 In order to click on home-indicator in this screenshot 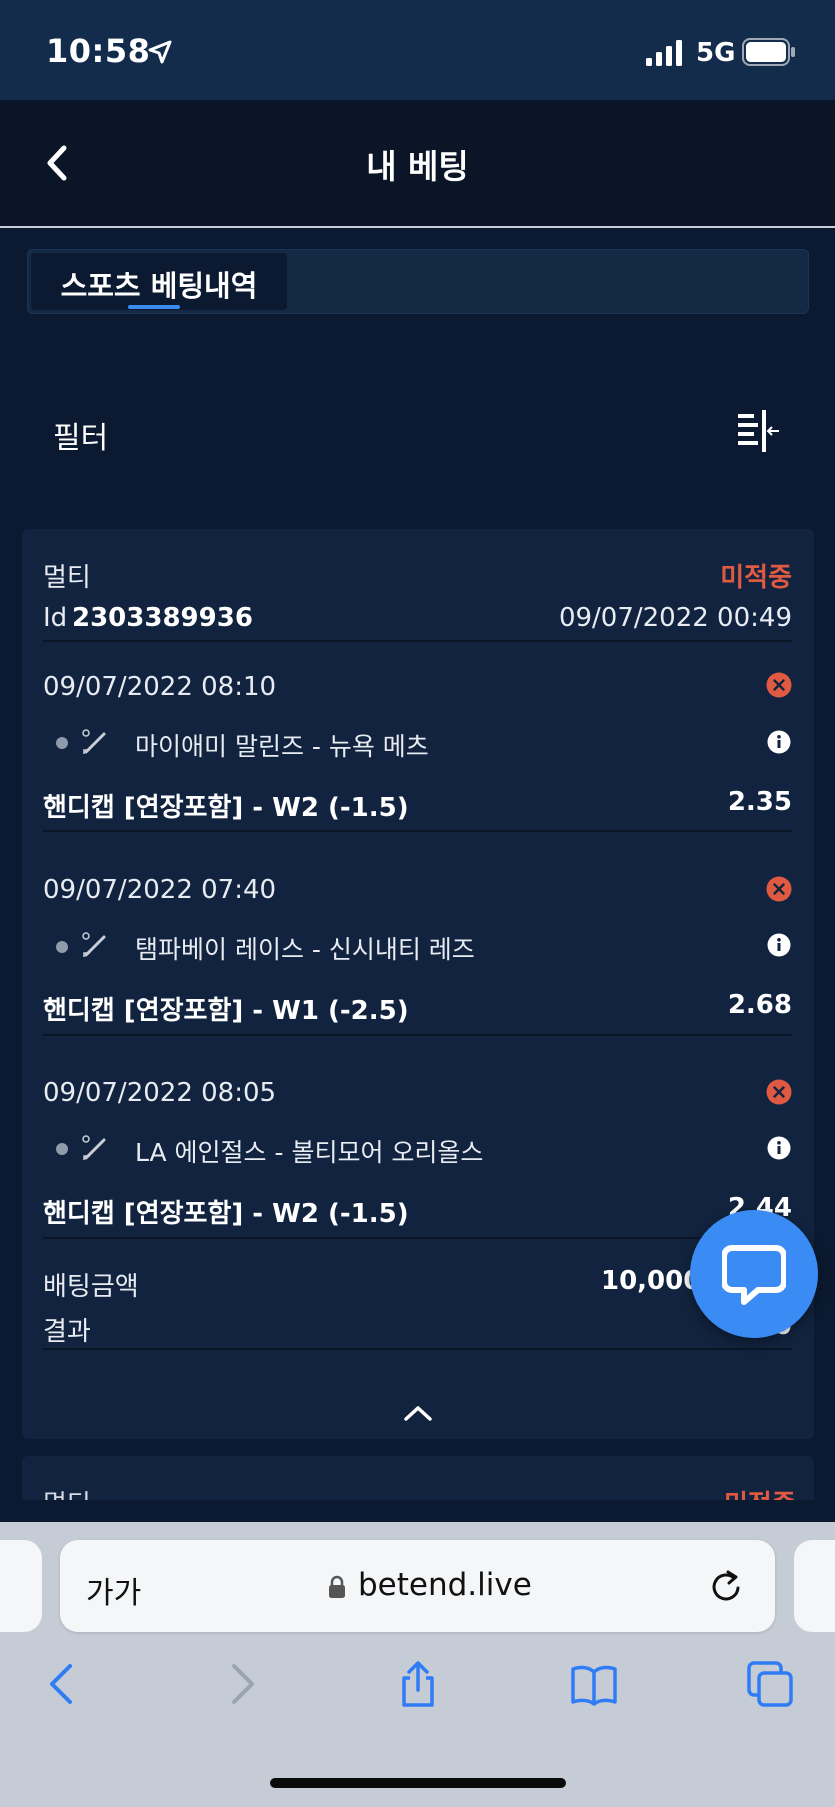, I will do `click(418, 1783)`.